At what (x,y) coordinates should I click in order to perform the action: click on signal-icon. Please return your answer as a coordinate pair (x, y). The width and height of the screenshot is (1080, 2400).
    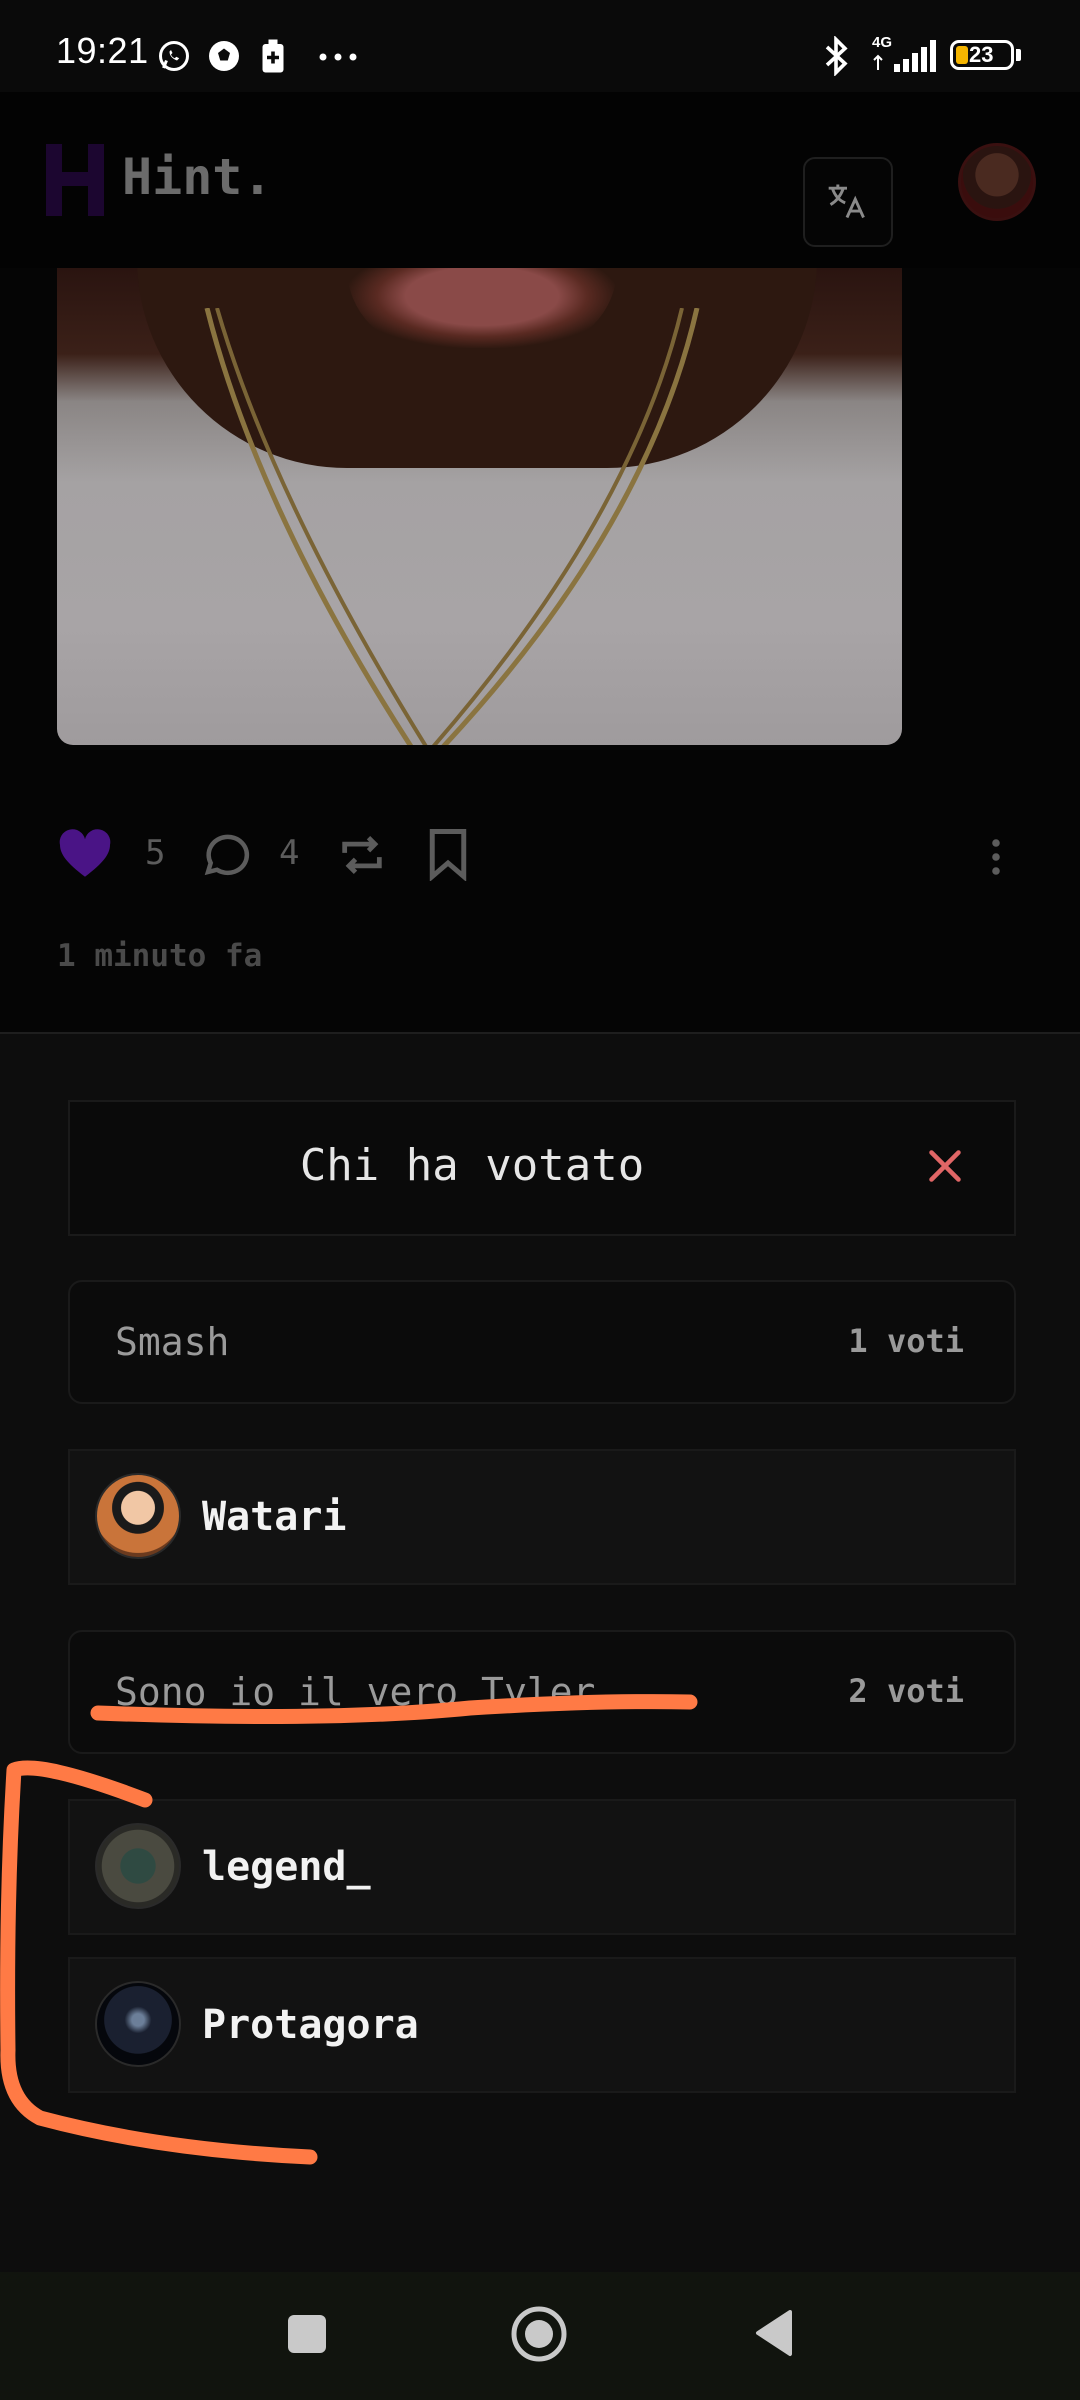
    Looking at the image, I should click on (904, 56).